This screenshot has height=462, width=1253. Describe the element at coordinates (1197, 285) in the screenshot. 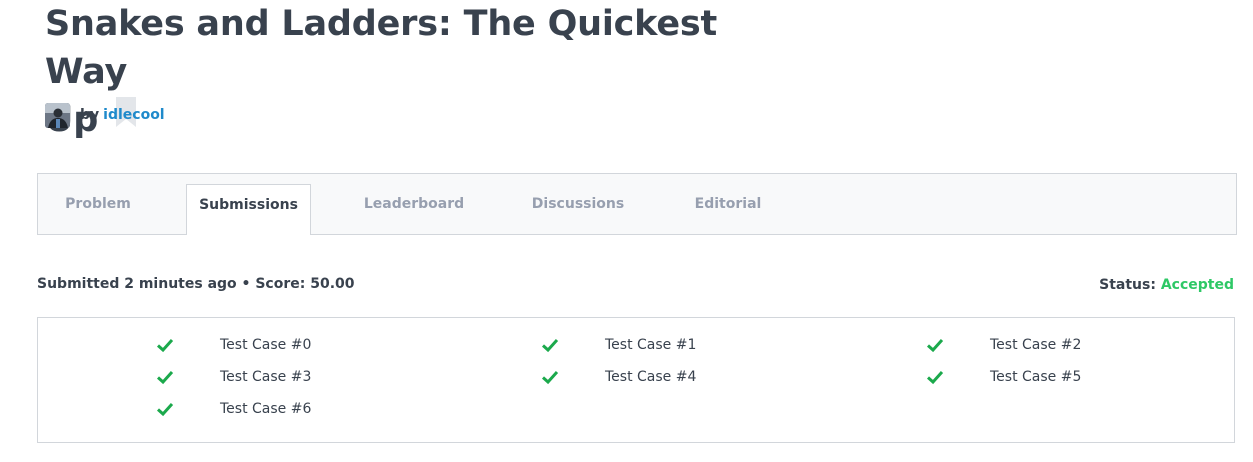

I see `status-value: Accepted` at that location.